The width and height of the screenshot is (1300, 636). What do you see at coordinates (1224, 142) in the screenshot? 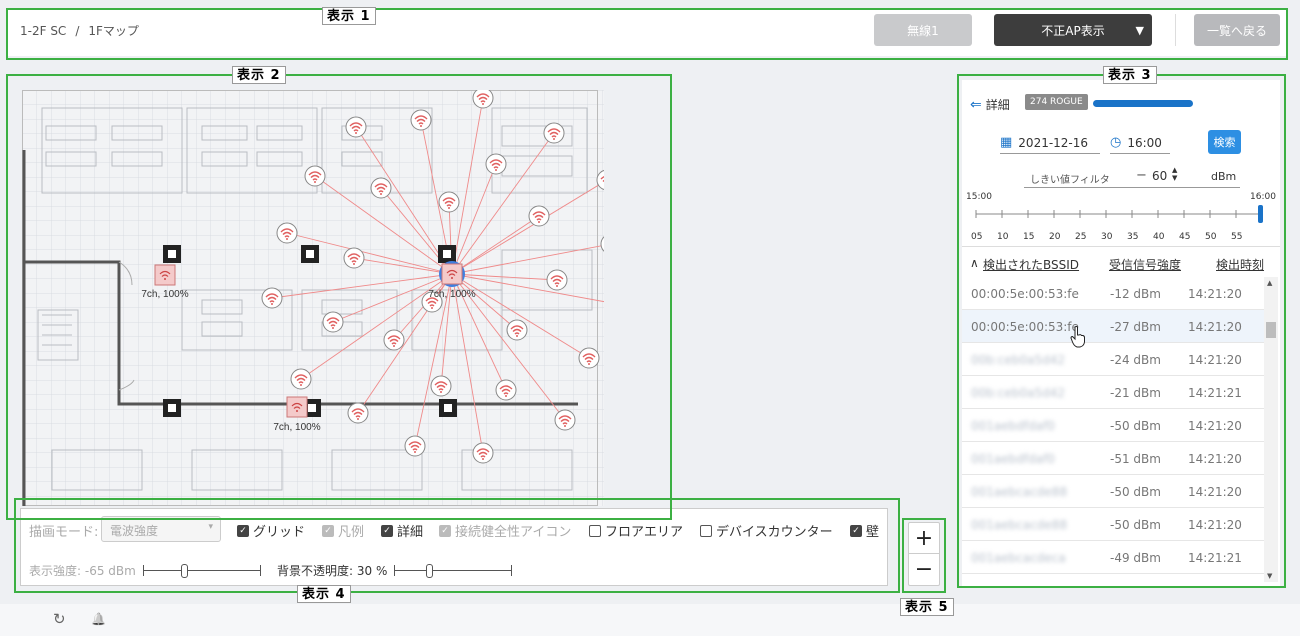
I see `search-button: 検索` at bounding box center [1224, 142].